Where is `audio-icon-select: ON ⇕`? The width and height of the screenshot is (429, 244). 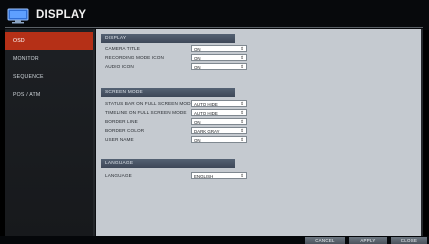
audio-icon-select: ON ⇕ is located at coordinates (219, 66).